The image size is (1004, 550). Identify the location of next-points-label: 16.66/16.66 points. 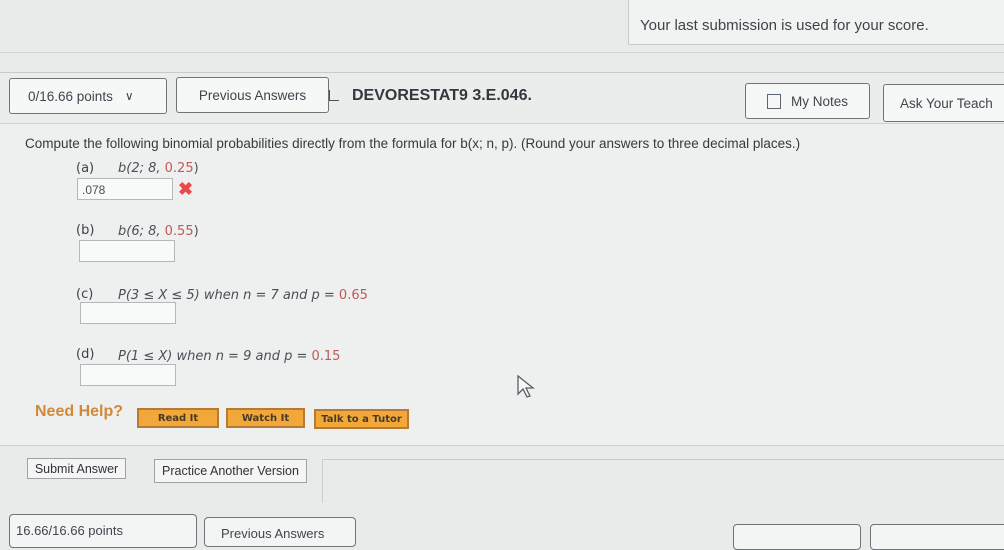
(69, 530).